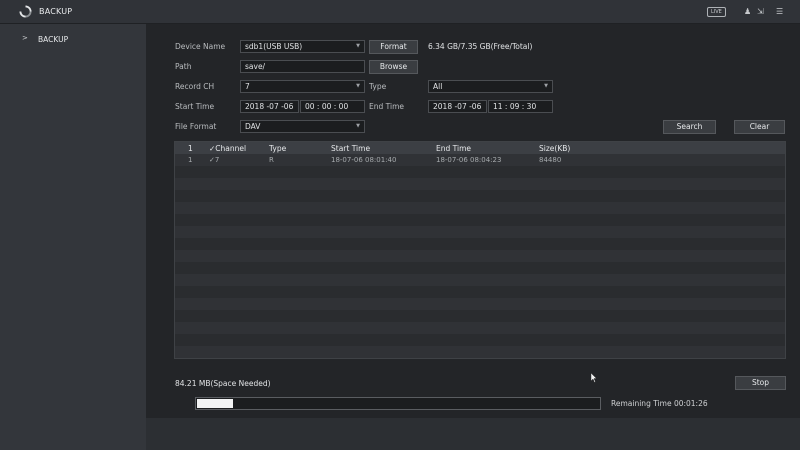 This screenshot has width=800, height=450. What do you see at coordinates (183, 66) in the screenshot?
I see `path-label: Path` at bounding box center [183, 66].